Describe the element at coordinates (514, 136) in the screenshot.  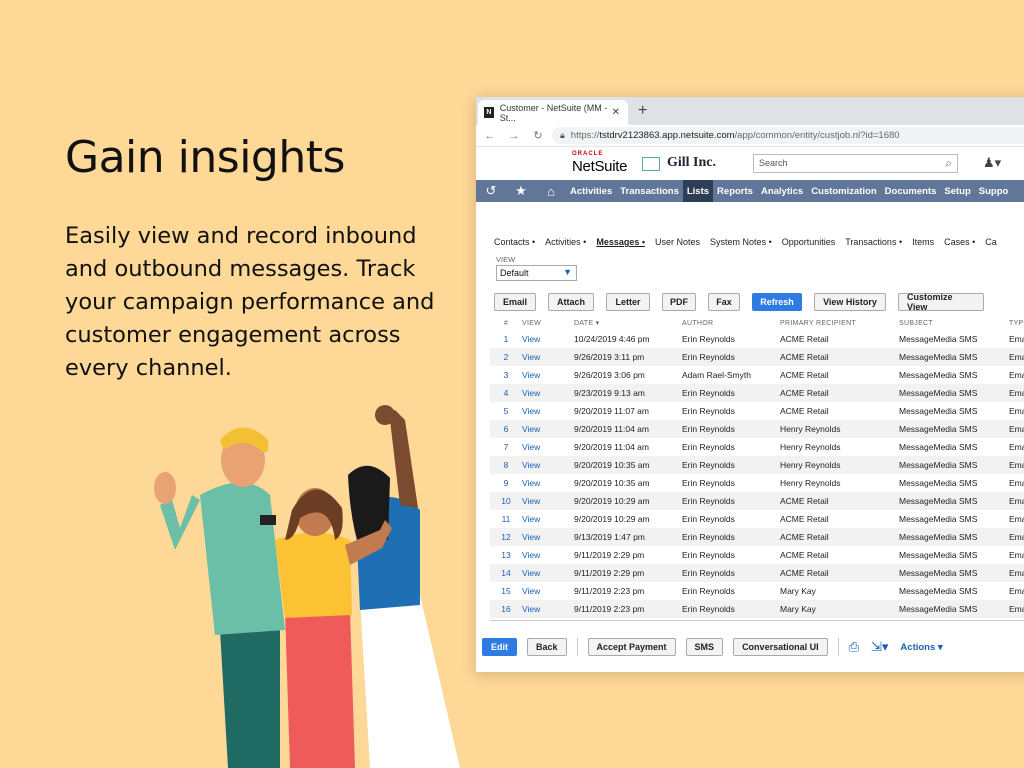
I see `forward-arrow-icon: →` at that location.